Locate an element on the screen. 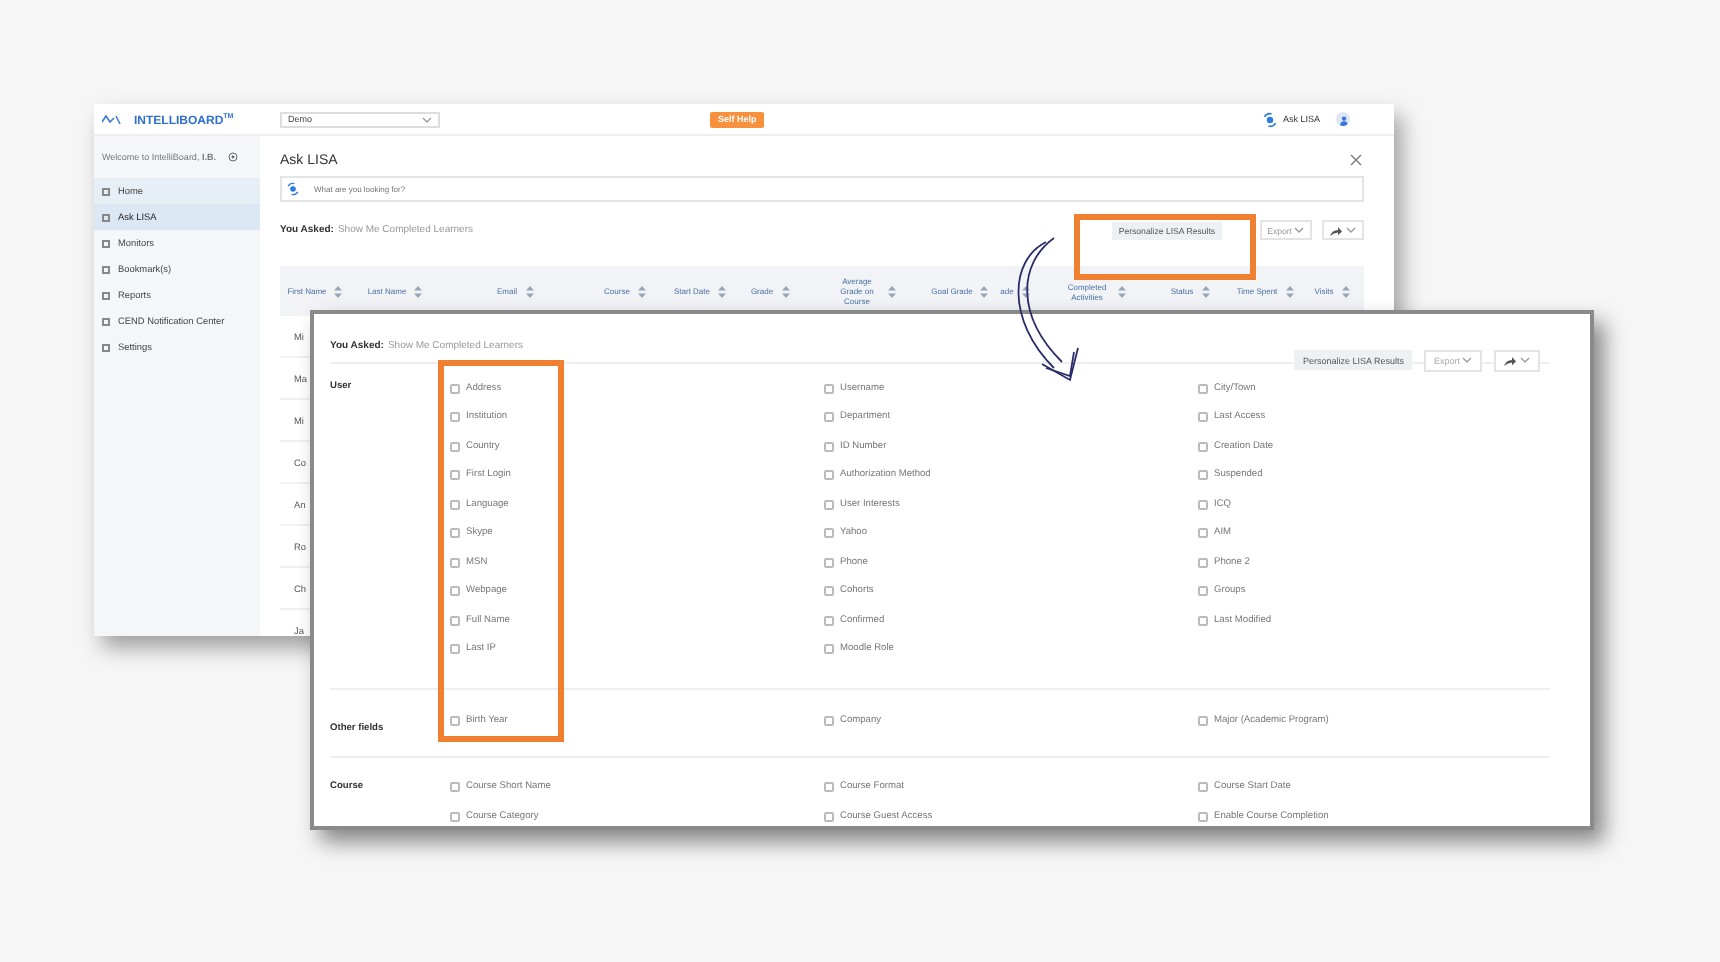 The image size is (1720, 962). avatar-icon is located at coordinates (1343, 119).